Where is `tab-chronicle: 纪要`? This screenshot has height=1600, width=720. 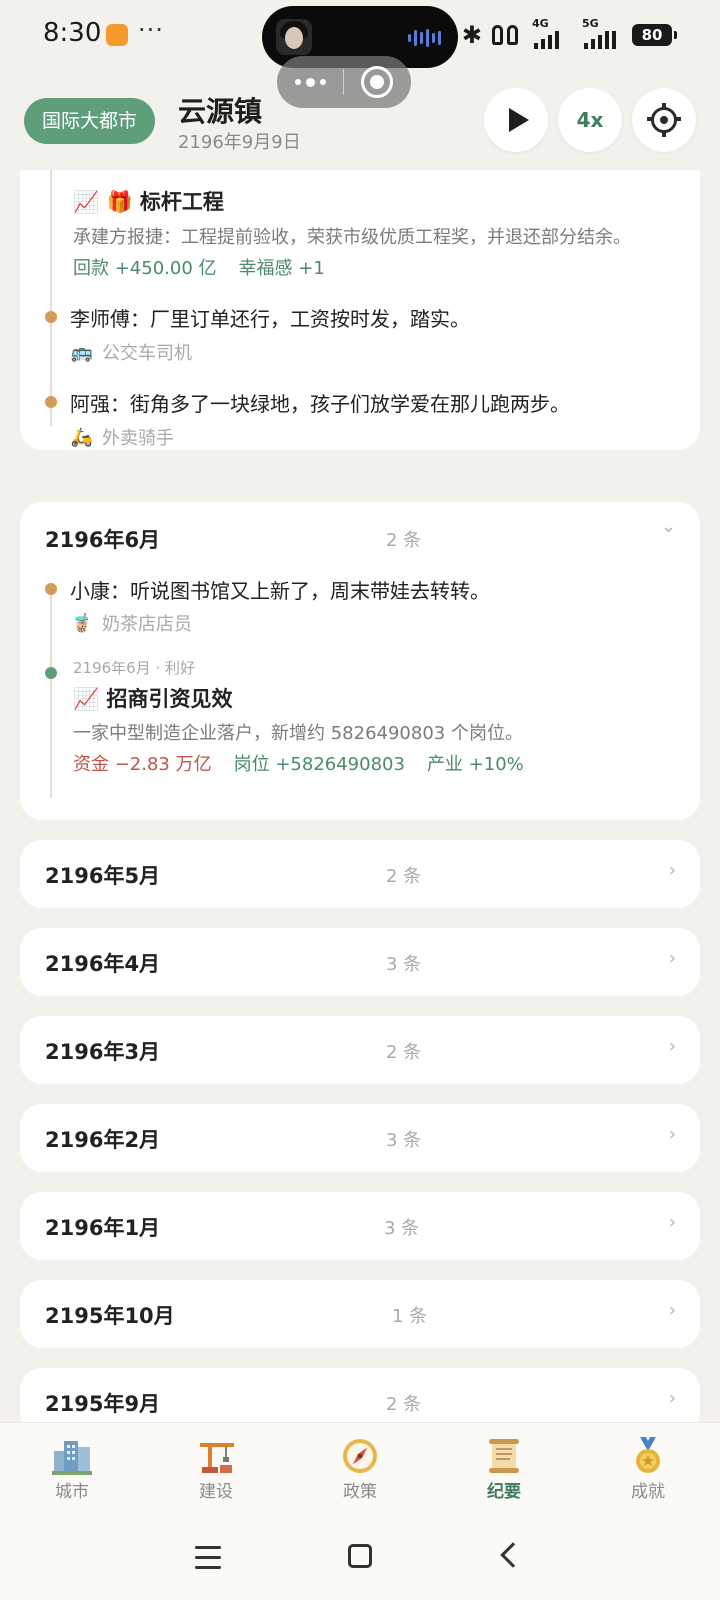 tab-chronicle: 纪要 is located at coordinates (504, 1467).